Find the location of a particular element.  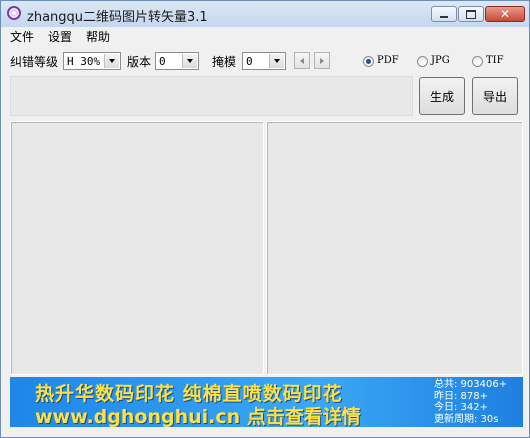

generate-button-label: 生成 is located at coordinates (441, 96).